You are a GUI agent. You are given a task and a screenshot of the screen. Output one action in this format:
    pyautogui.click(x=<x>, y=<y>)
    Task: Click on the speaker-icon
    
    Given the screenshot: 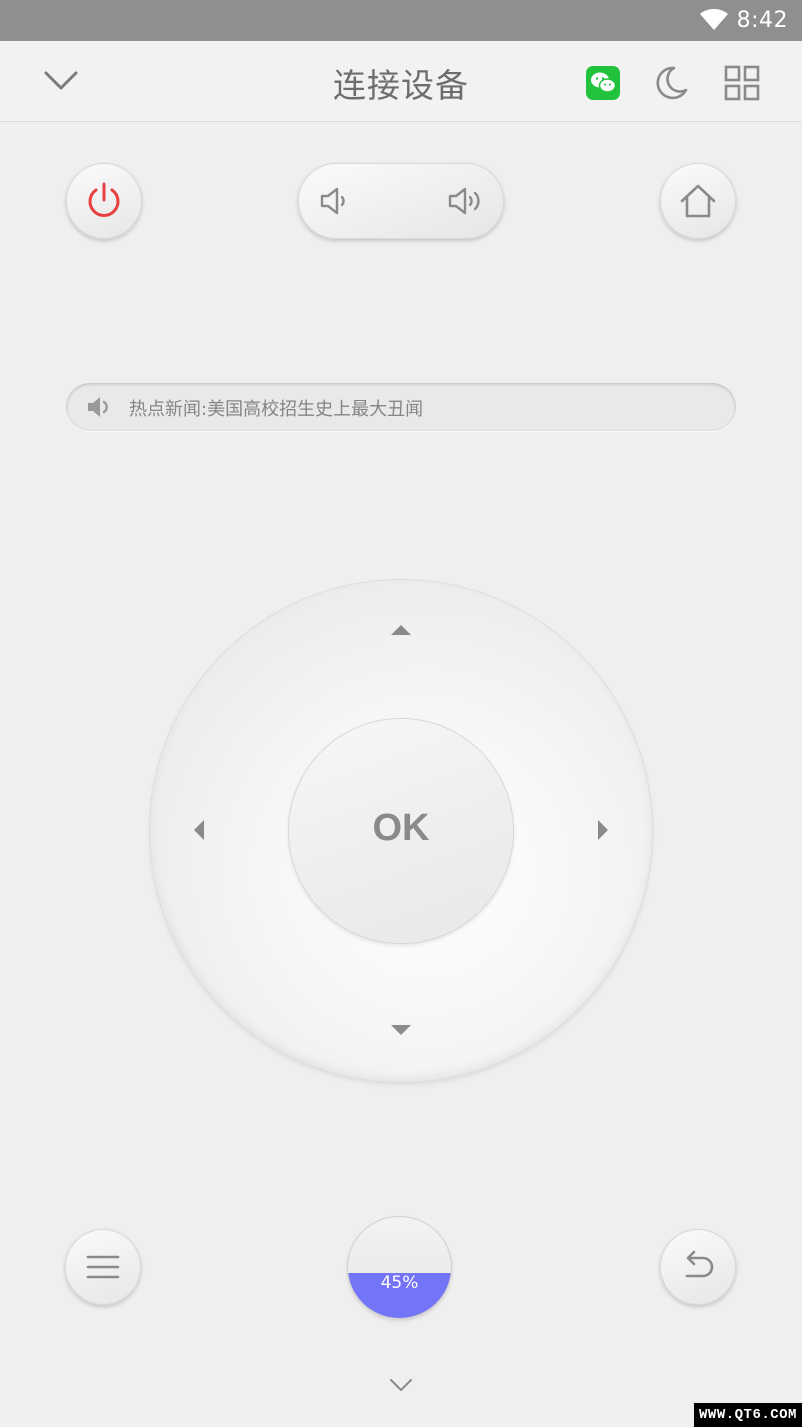 What is the action you would take?
    pyautogui.click(x=98, y=407)
    